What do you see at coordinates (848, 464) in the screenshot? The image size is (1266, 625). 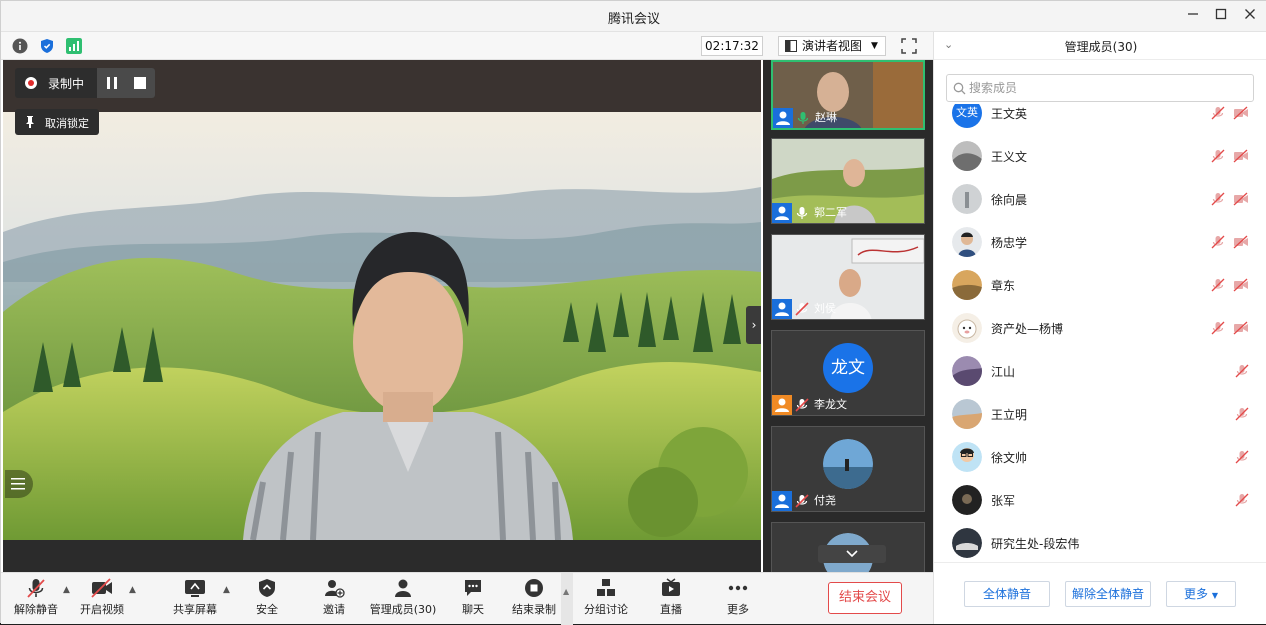 I see `participant-avatar` at bounding box center [848, 464].